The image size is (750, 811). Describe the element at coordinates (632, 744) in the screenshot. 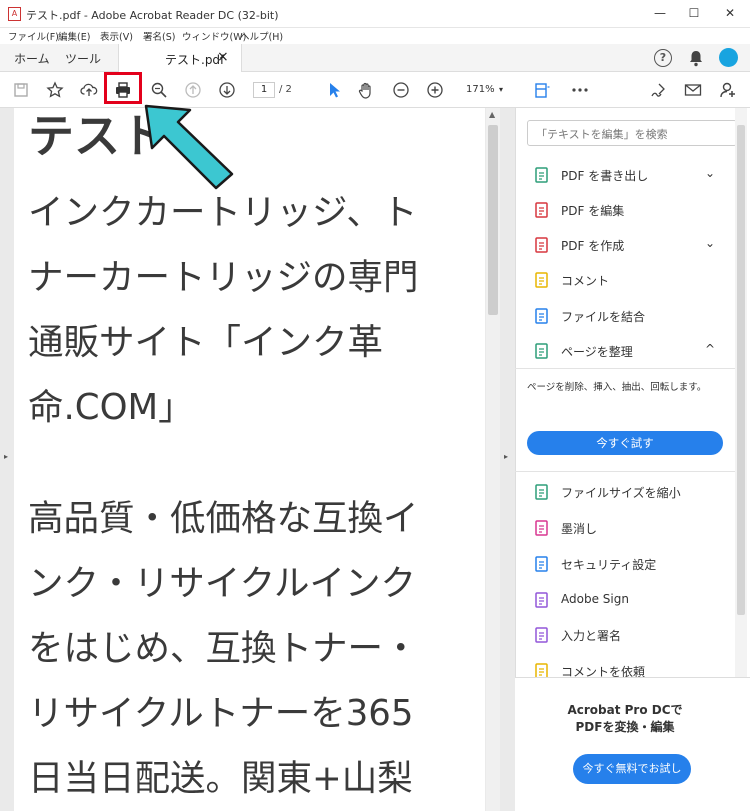

I see `promo-panel` at that location.